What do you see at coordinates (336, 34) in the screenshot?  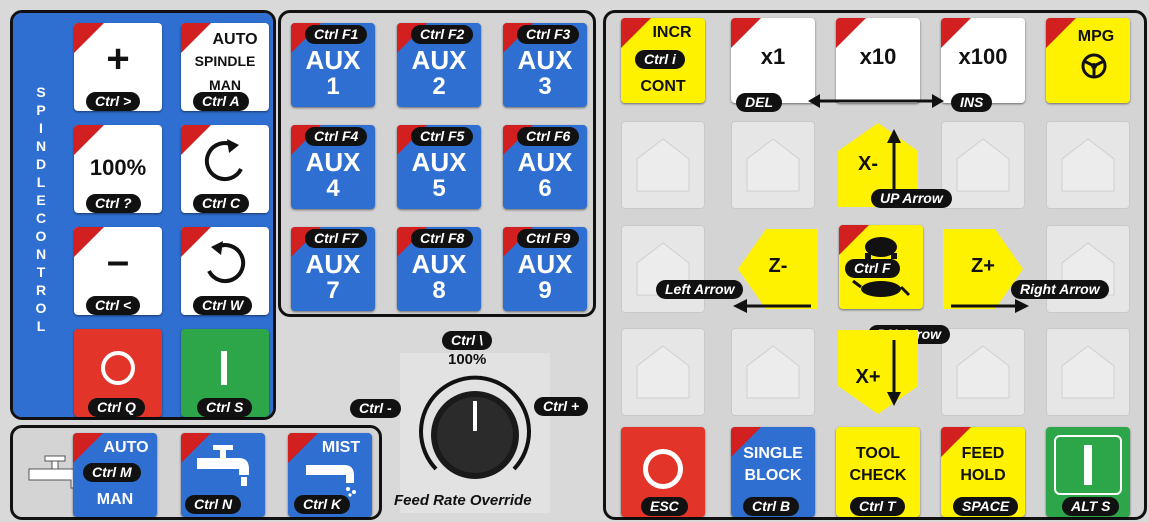 I see `shortcut-label: Ctrl F1` at bounding box center [336, 34].